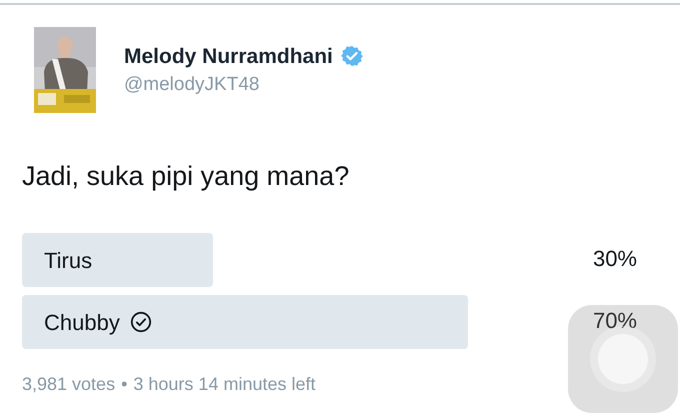 This screenshot has width=680, height=419. I want to click on author-name: Melody Nurramdhani, so click(228, 56).